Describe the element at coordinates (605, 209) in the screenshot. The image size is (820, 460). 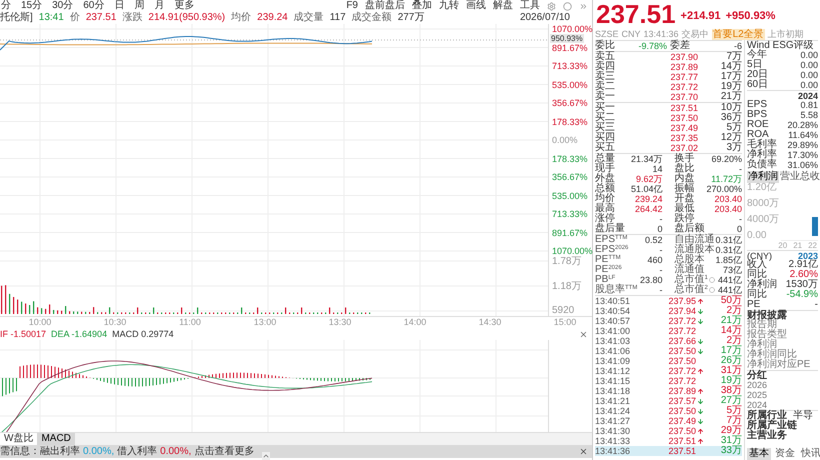
I see `stat-label: 最高` at that location.